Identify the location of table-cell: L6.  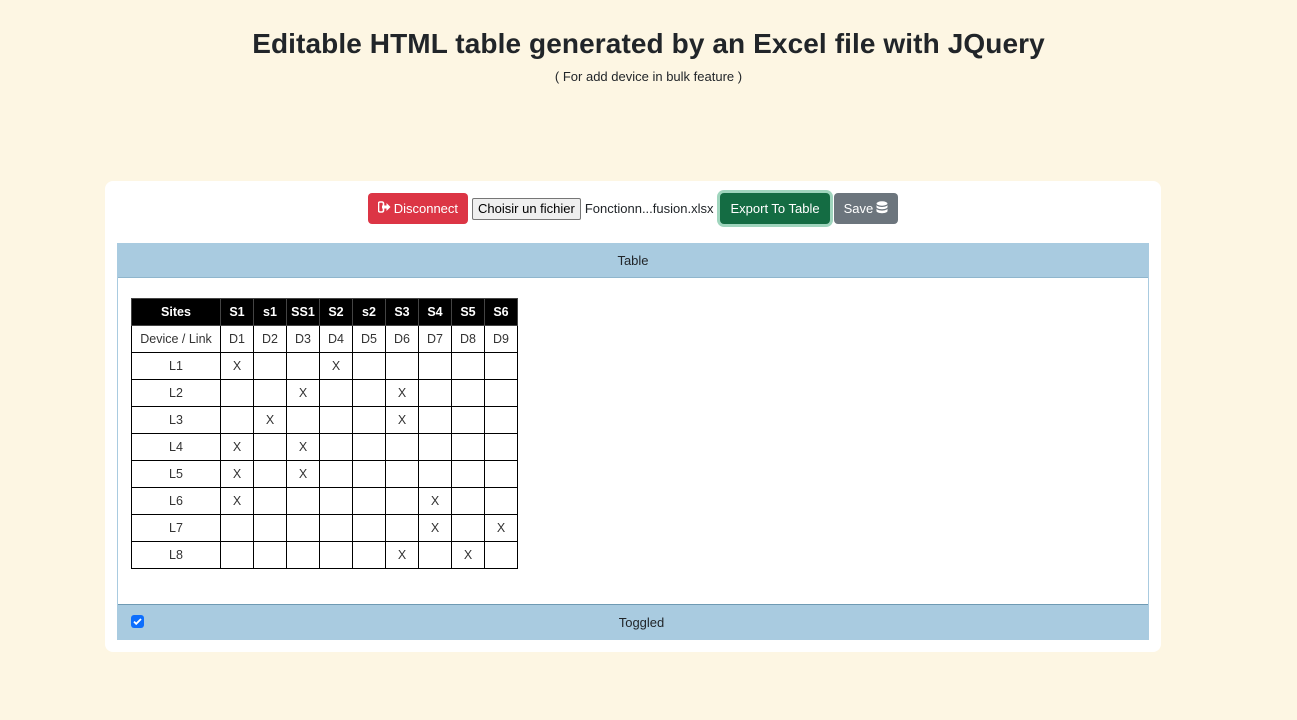
(176, 501).